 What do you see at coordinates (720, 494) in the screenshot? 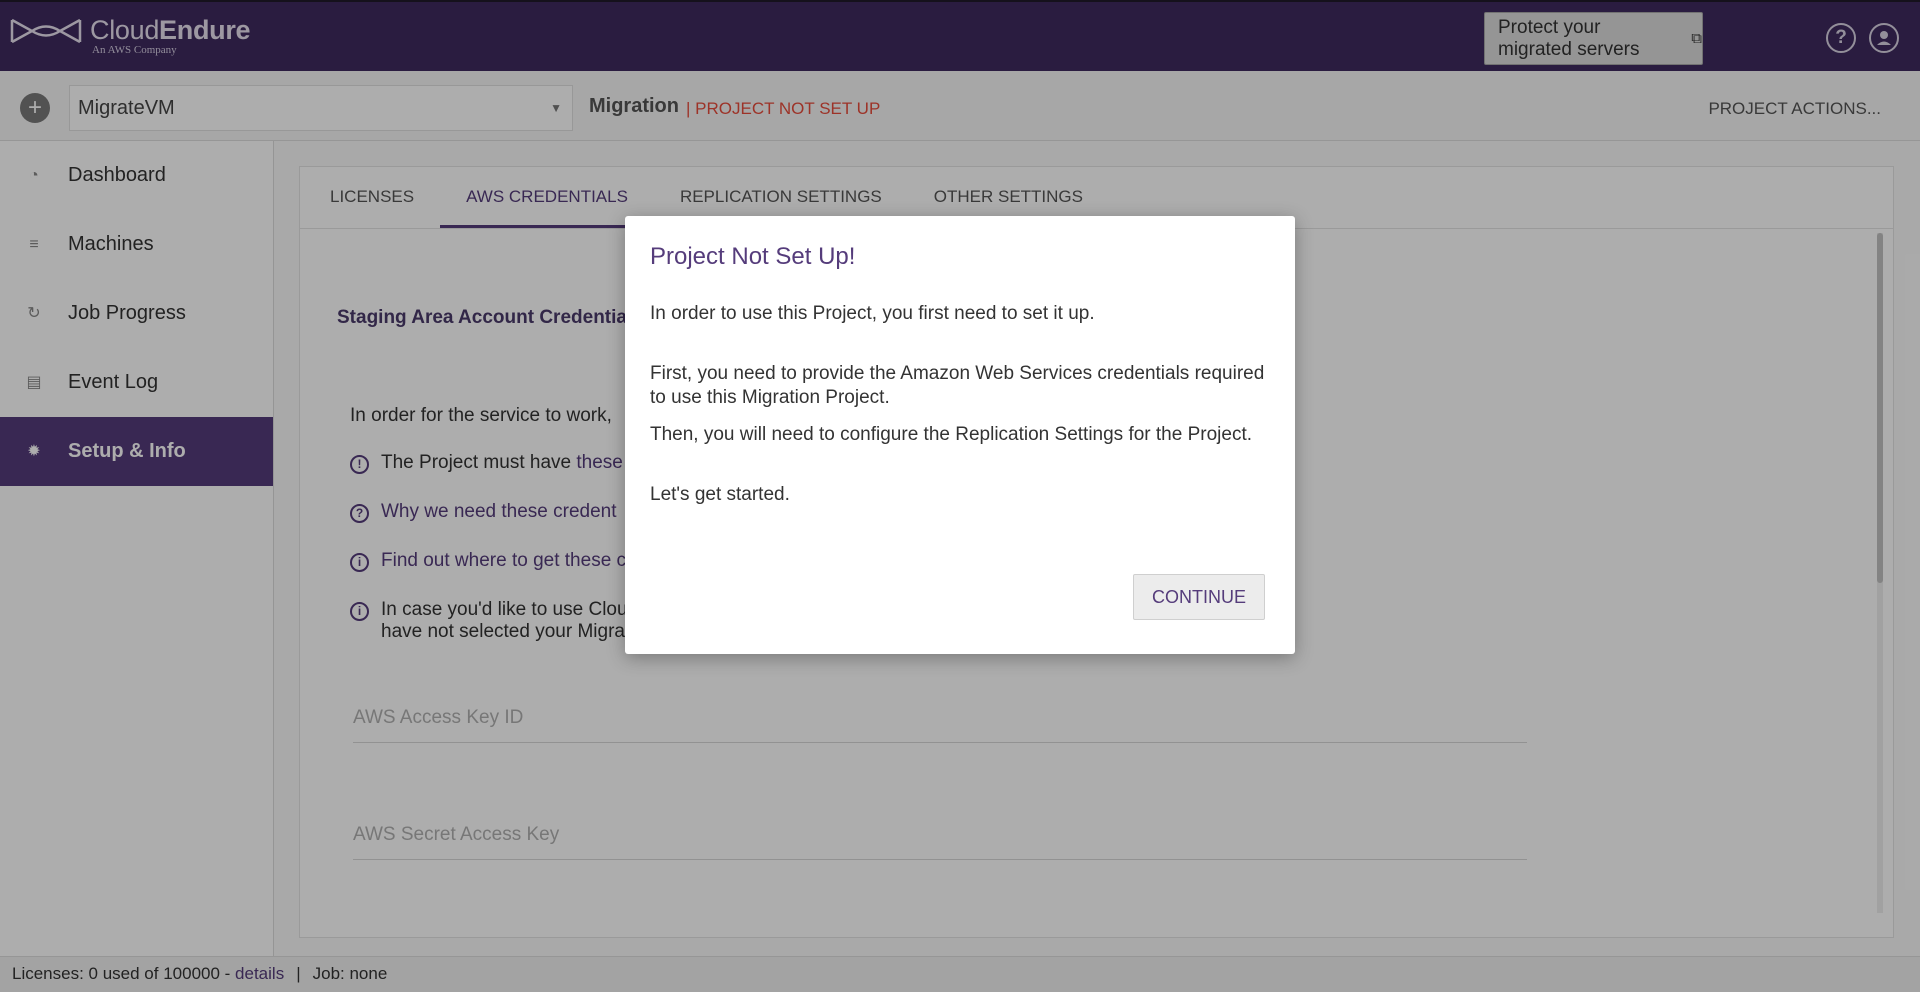
I see `dialog-text: Let's get started.` at bounding box center [720, 494].